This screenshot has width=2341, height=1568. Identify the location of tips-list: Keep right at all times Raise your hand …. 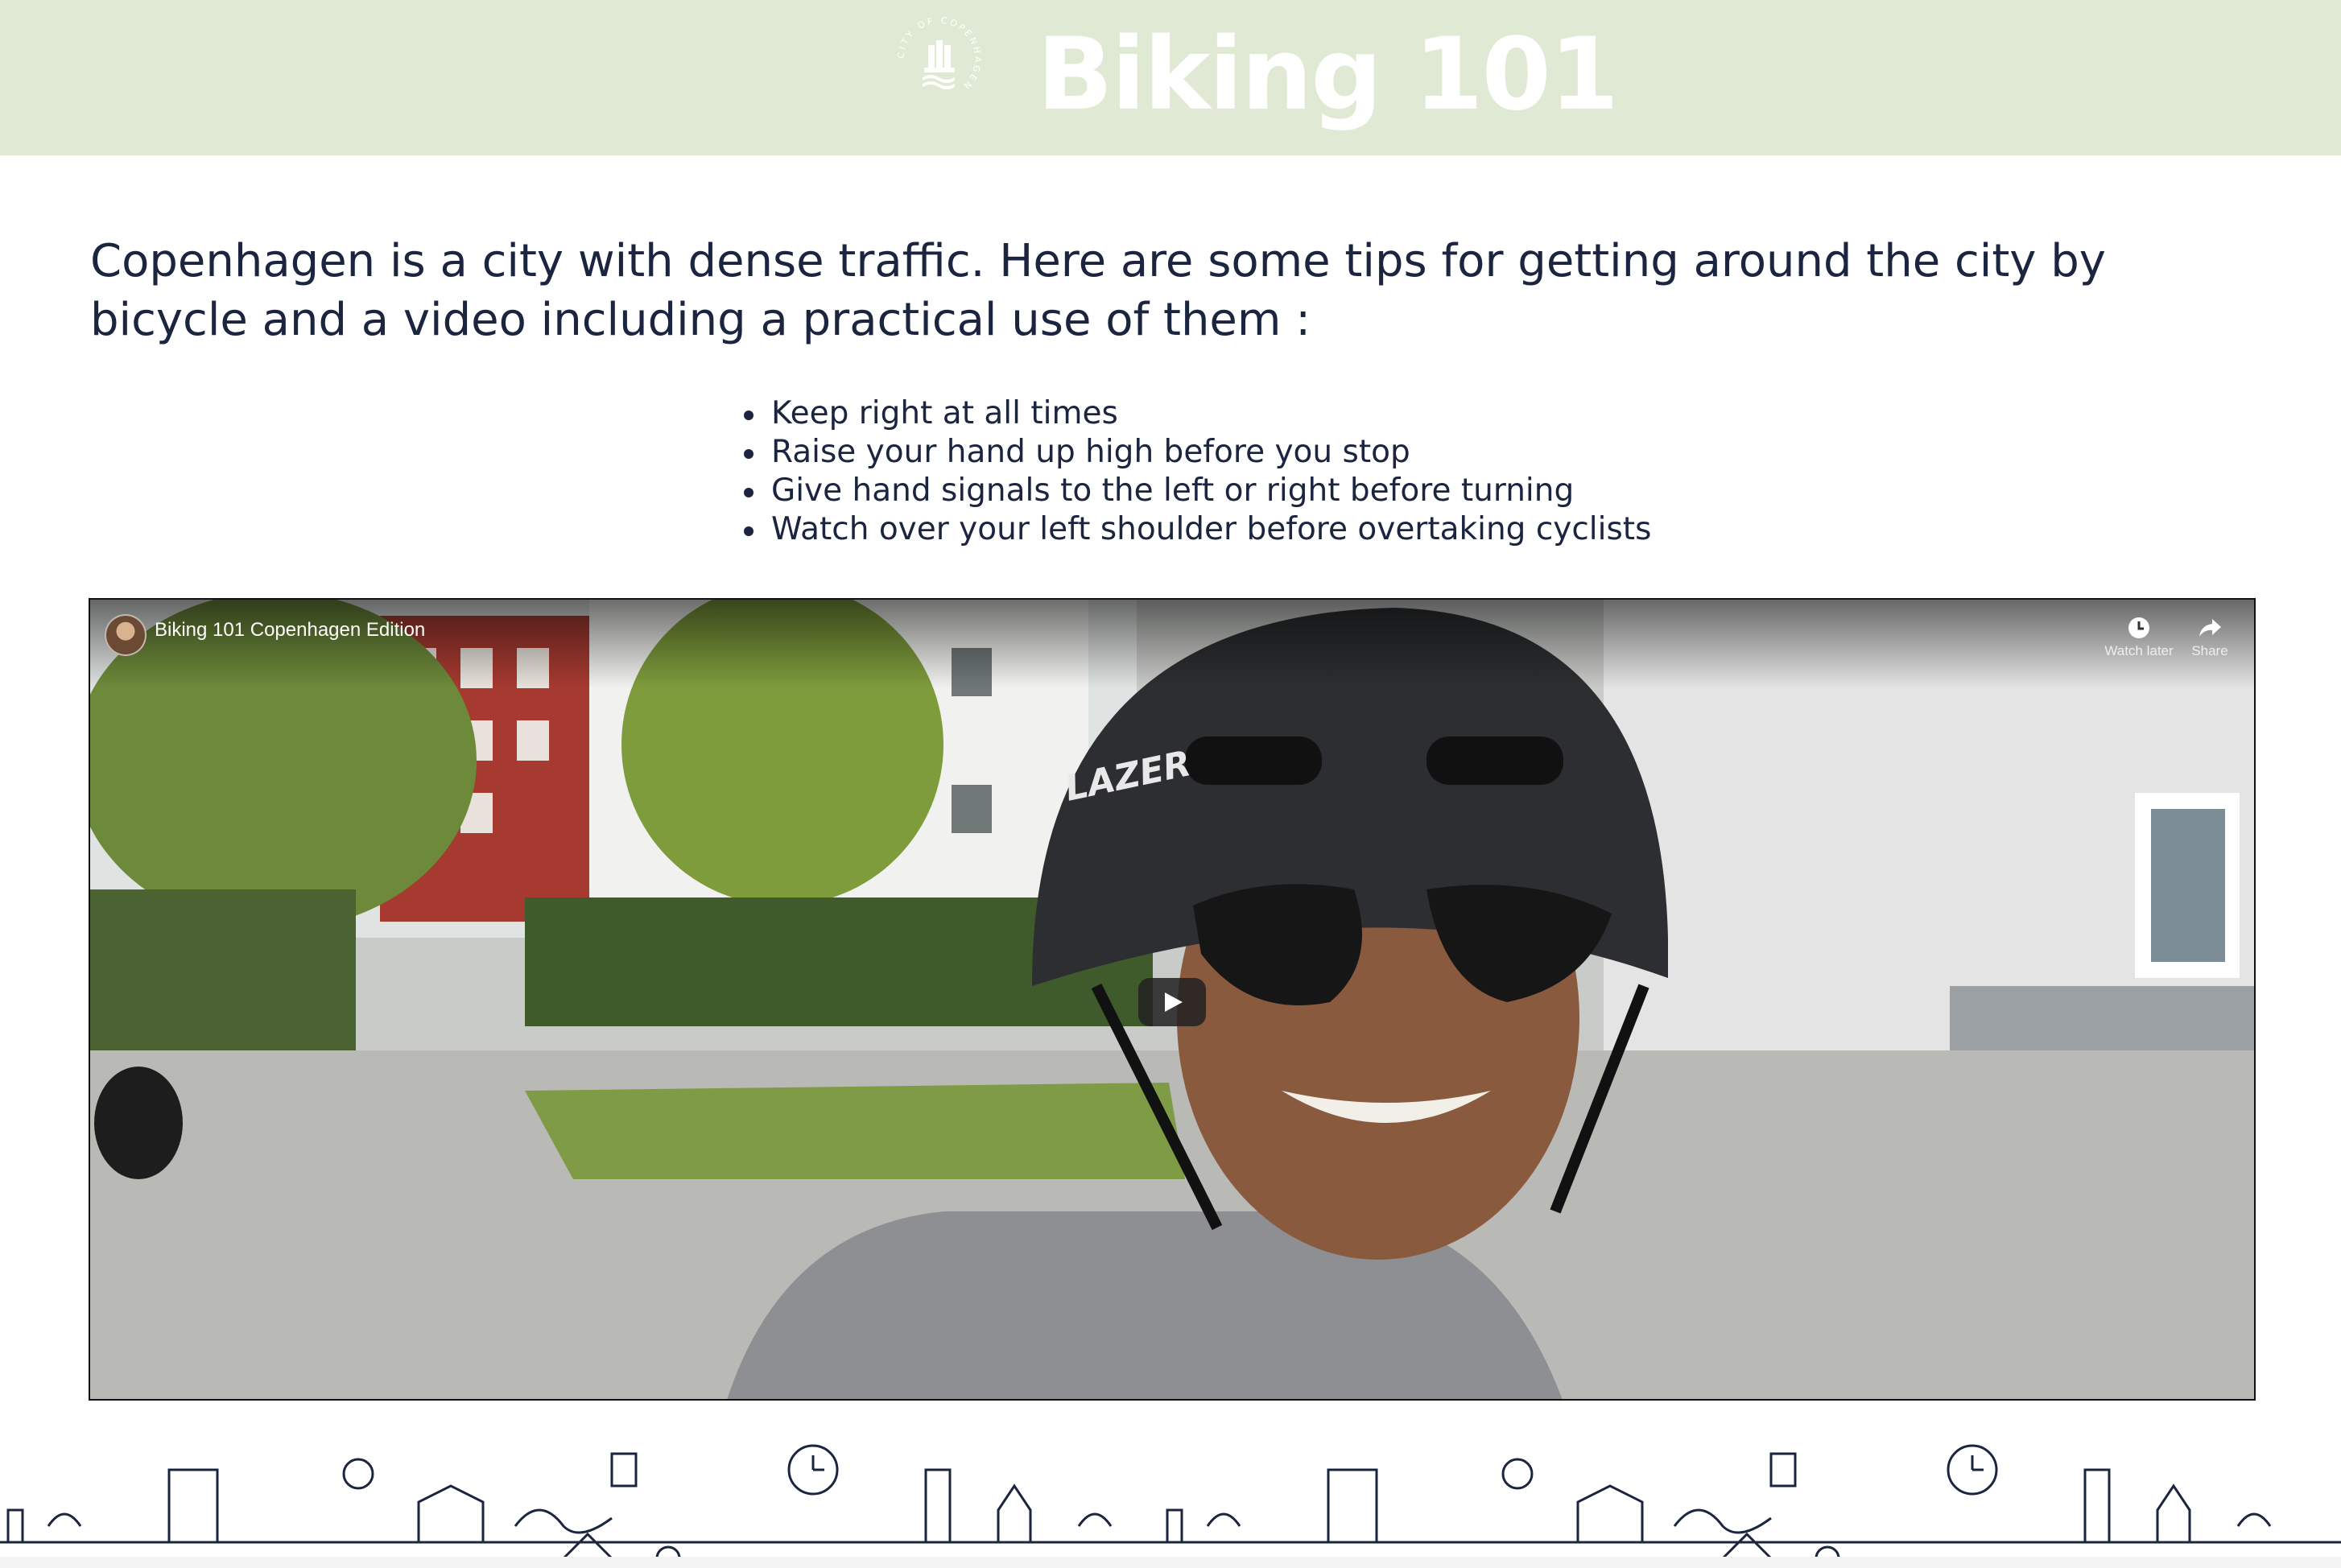
(1196, 471).